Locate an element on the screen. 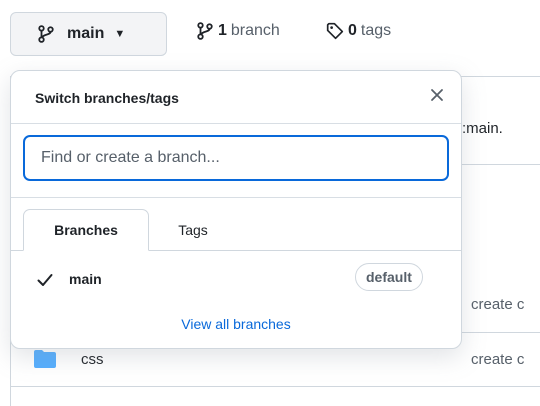 This screenshot has height=406, width=540. folder-name: css is located at coordinates (92, 359).